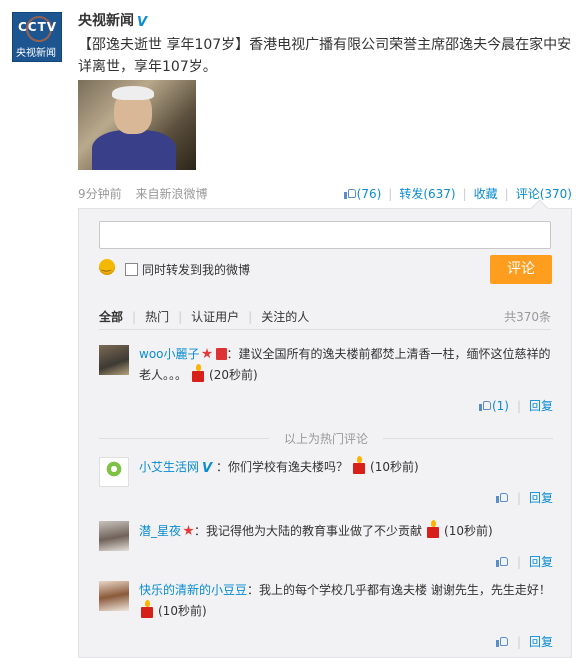  What do you see at coordinates (37, 37) in the screenshot?
I see `author-avatar: CCTV 央视新闻` at bounding box center [37, 37].